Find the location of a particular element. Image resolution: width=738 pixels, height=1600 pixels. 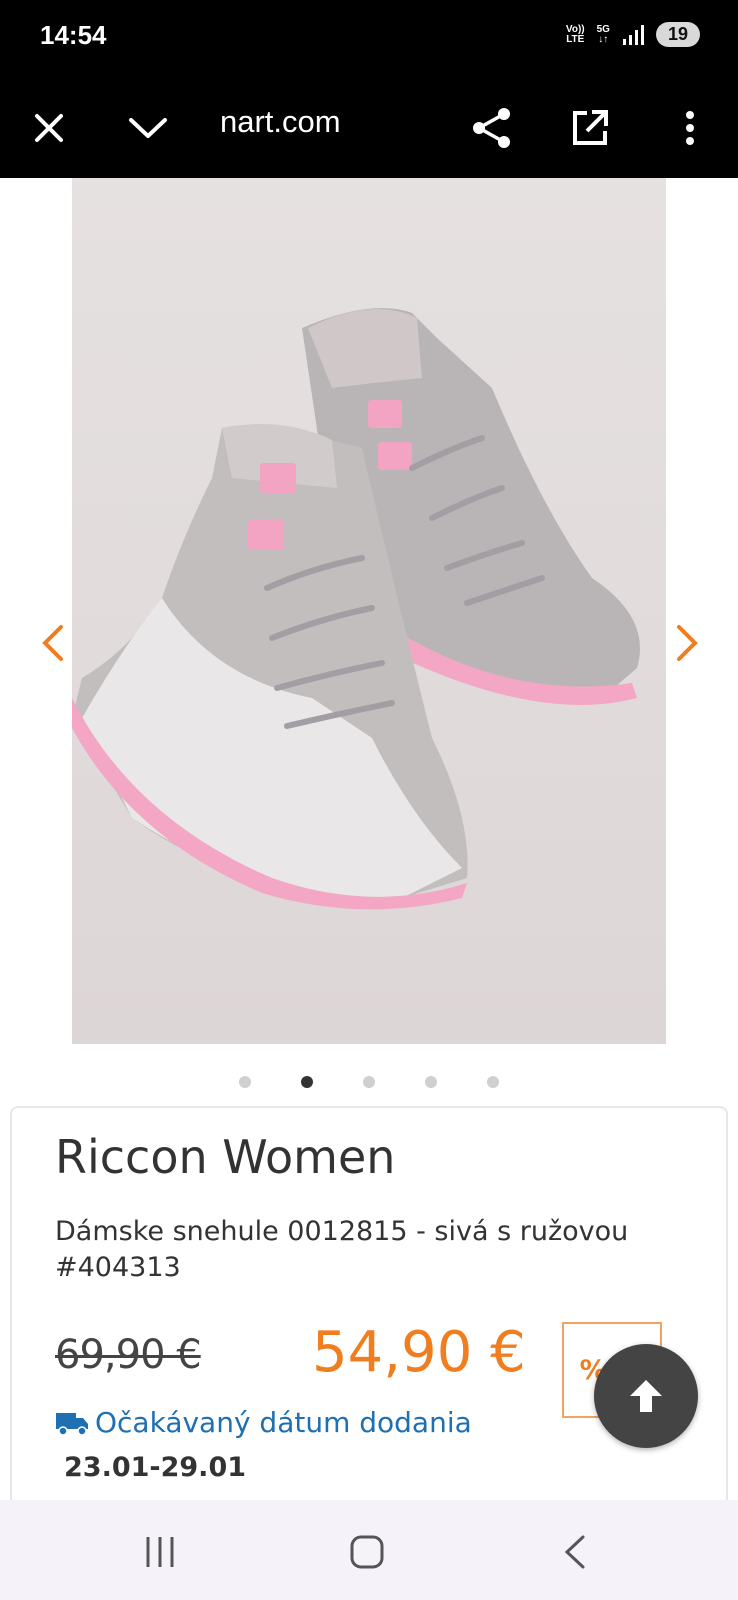

scroll-to-top-button is located at coordinates (646, 1396).